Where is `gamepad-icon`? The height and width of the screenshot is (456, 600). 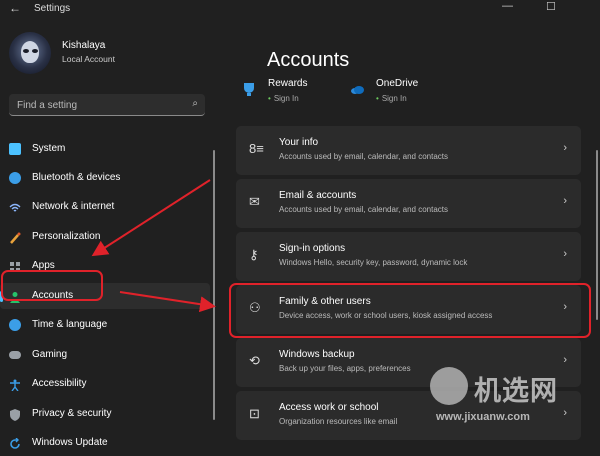 gamepad-icon is located at coordinates (15, 355).